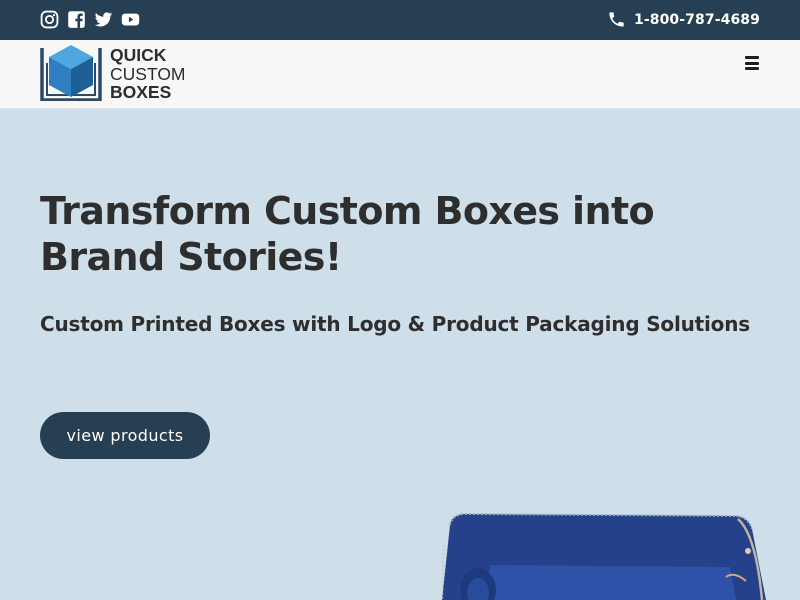  Describe the element at coordinates (141, 92) in the screenshot. I see `logo-line-boxes: BOXES` at that location.